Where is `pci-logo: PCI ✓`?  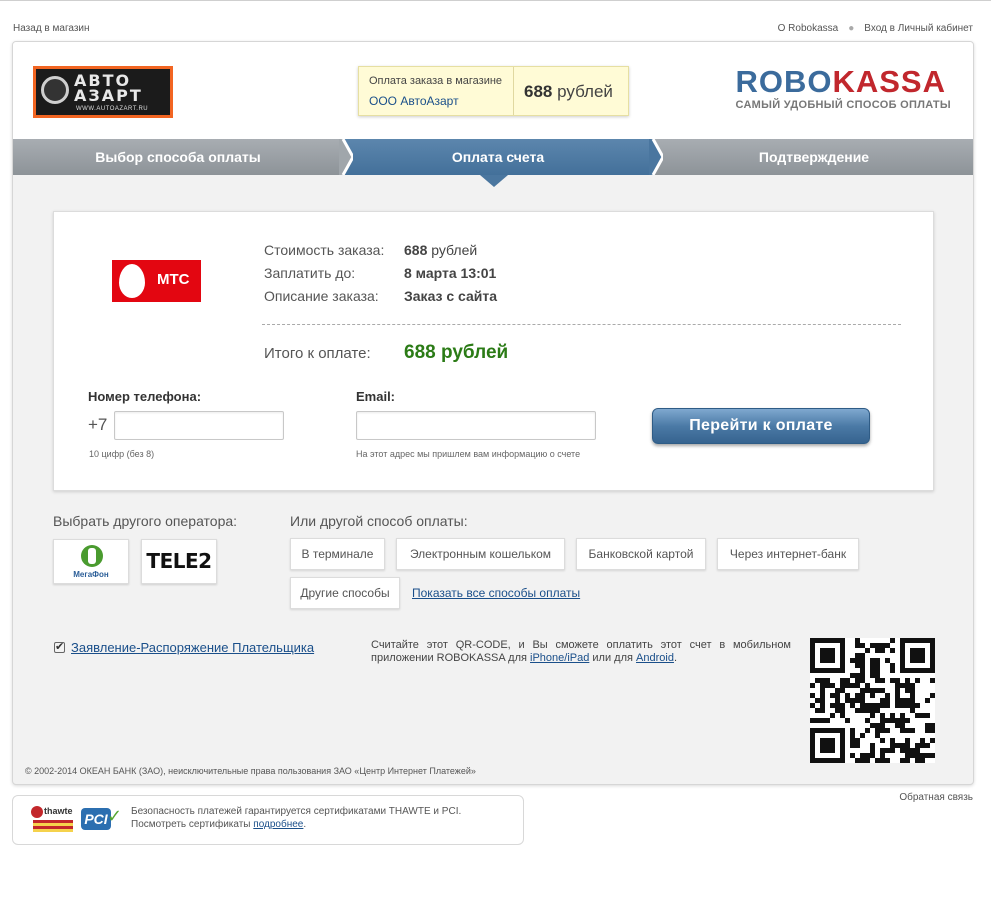 pci-logo: PCI ✓ is located at coordinates (102, 819).